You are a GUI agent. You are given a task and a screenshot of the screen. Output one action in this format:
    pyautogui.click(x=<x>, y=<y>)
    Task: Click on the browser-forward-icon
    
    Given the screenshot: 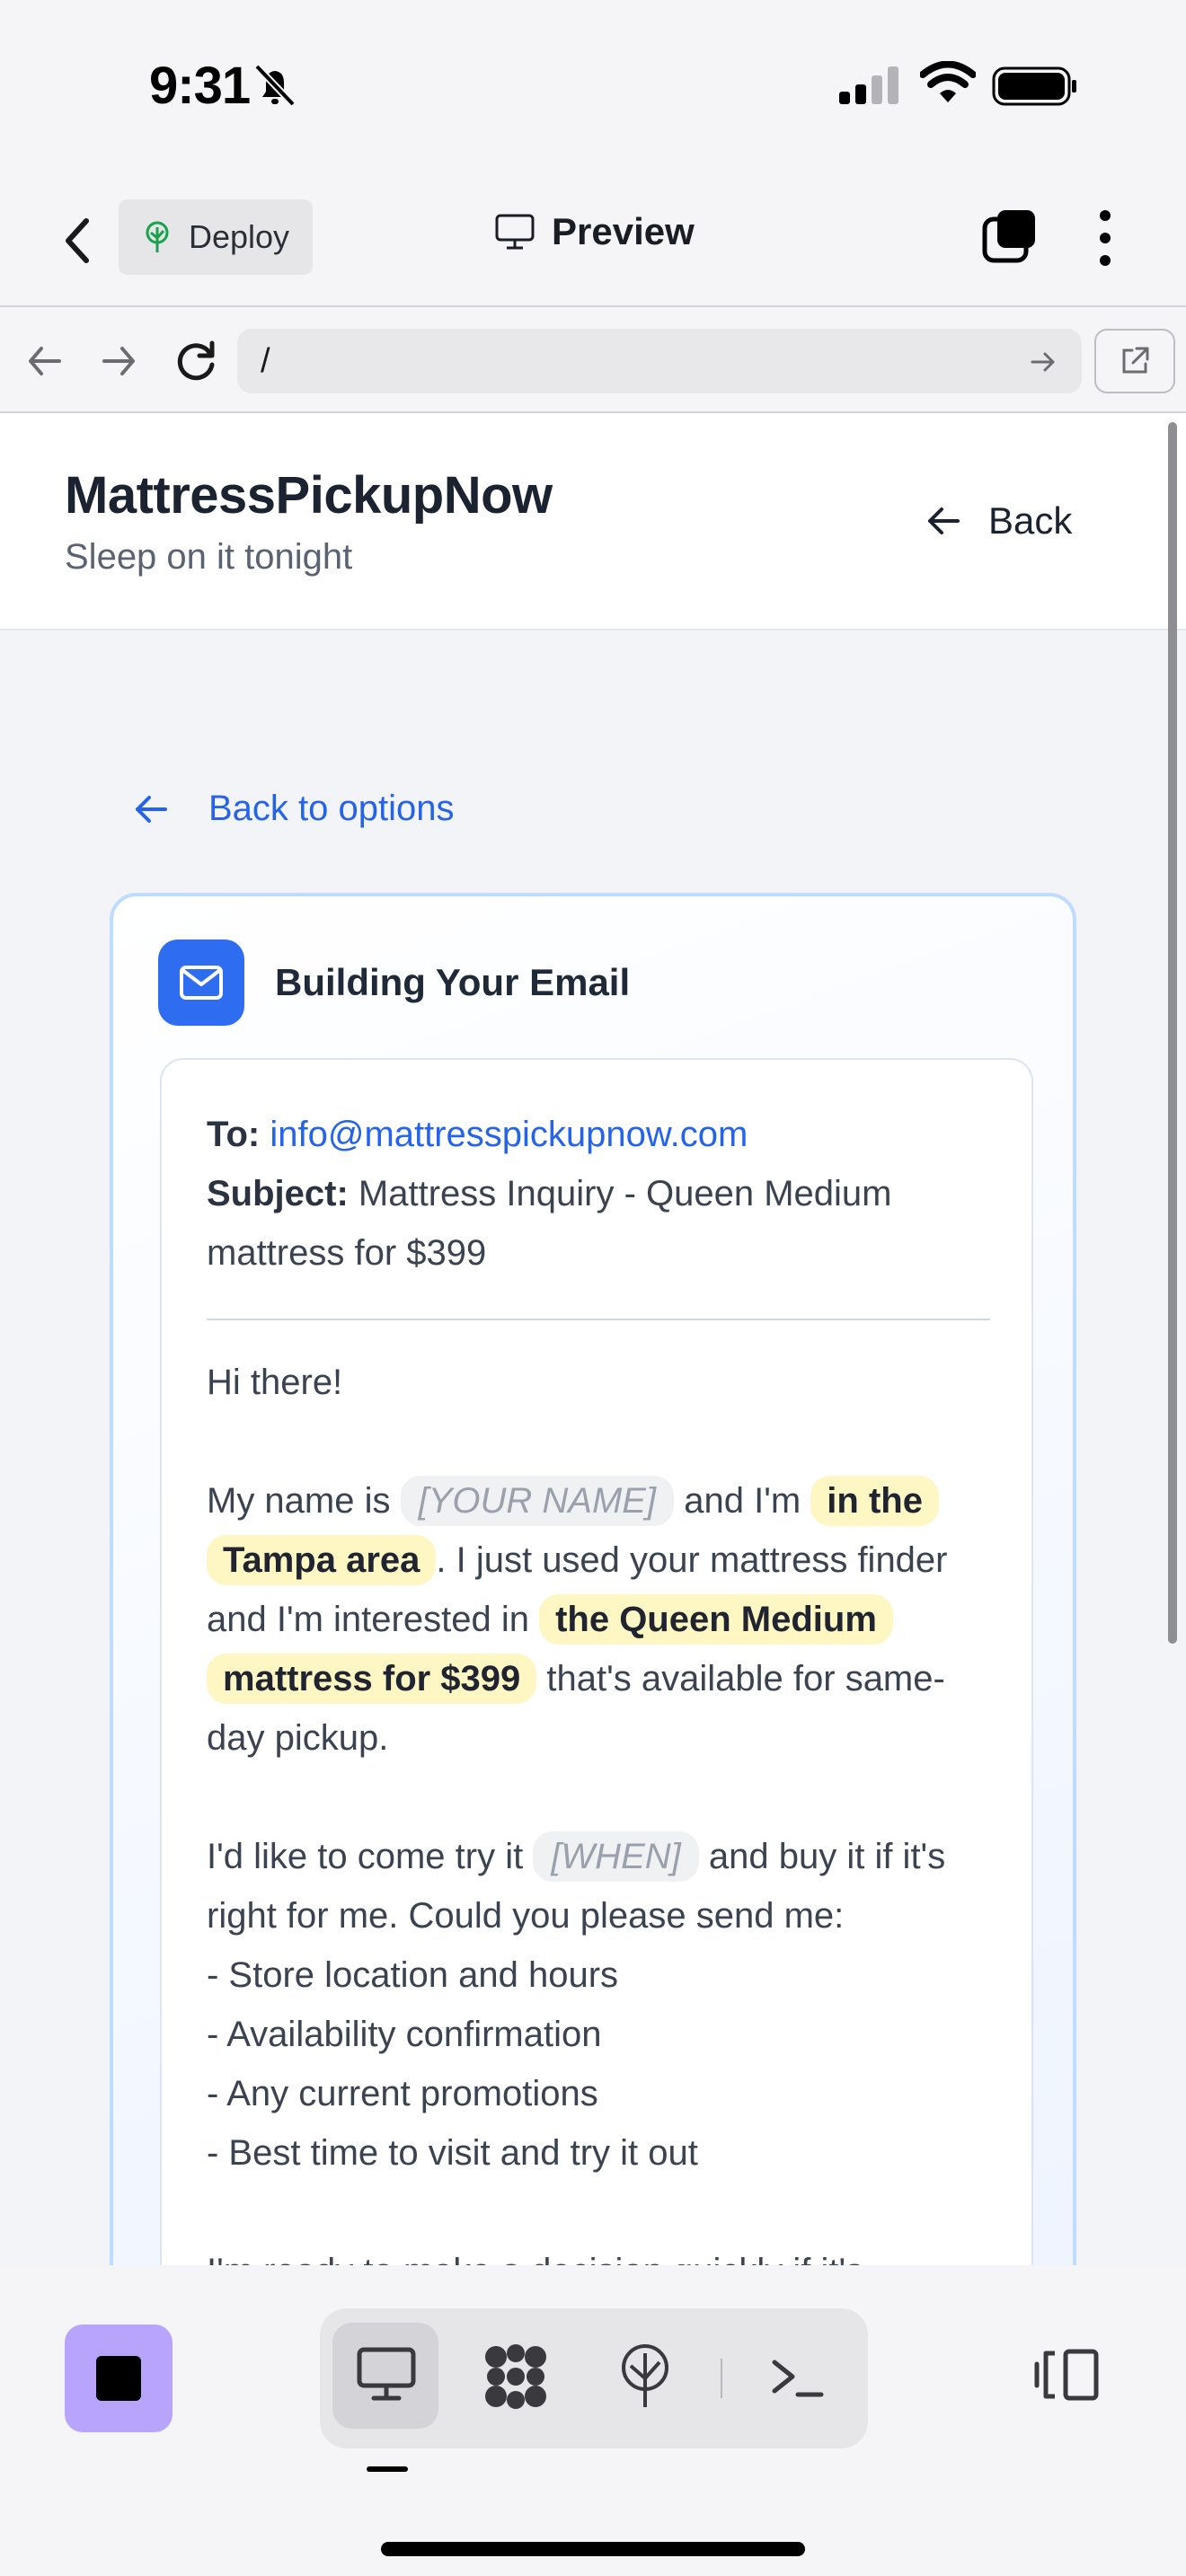 What is the action you would take?
    pyautogui.click(x=118, y=361)
    